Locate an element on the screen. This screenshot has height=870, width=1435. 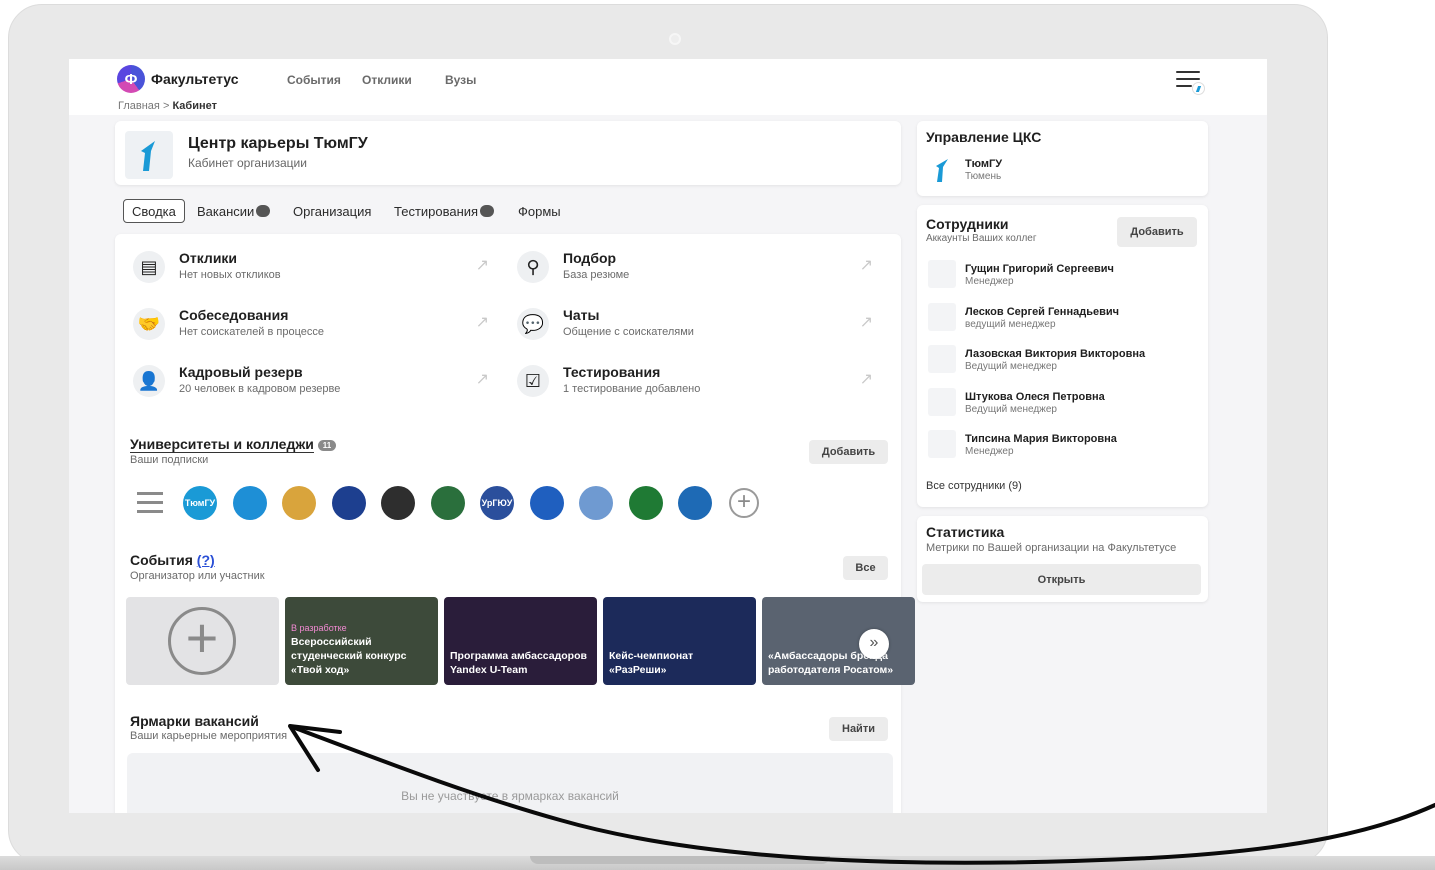
staff-name: Типсина Мария Викторовна is located at coordinates (1041, 439).